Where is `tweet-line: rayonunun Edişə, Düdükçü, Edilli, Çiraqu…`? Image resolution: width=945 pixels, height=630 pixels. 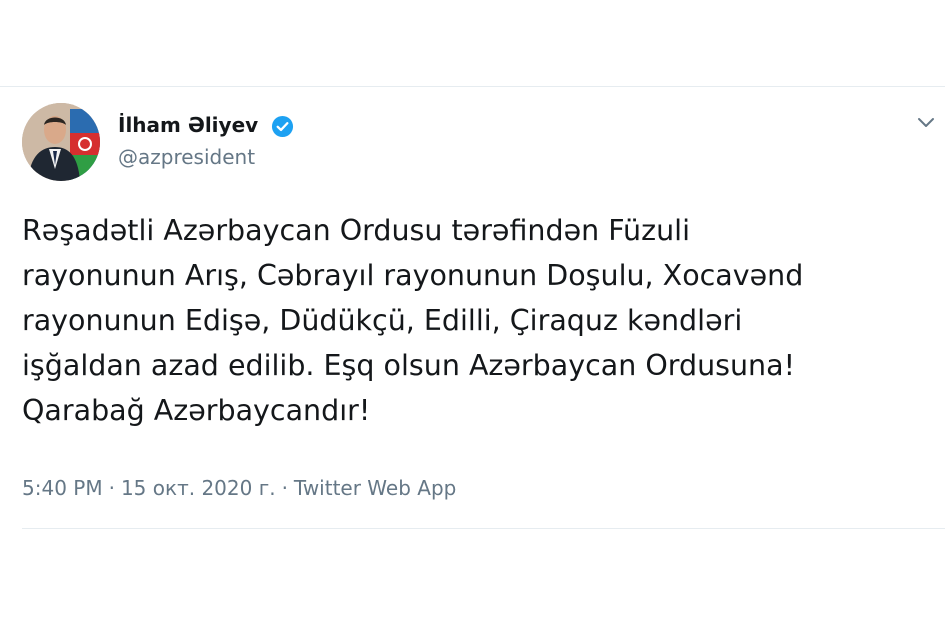
tweet-line: rayonunun Edişə, Düdükçü, Edilli, Çiraqu… is located at coordinates (382, 320).